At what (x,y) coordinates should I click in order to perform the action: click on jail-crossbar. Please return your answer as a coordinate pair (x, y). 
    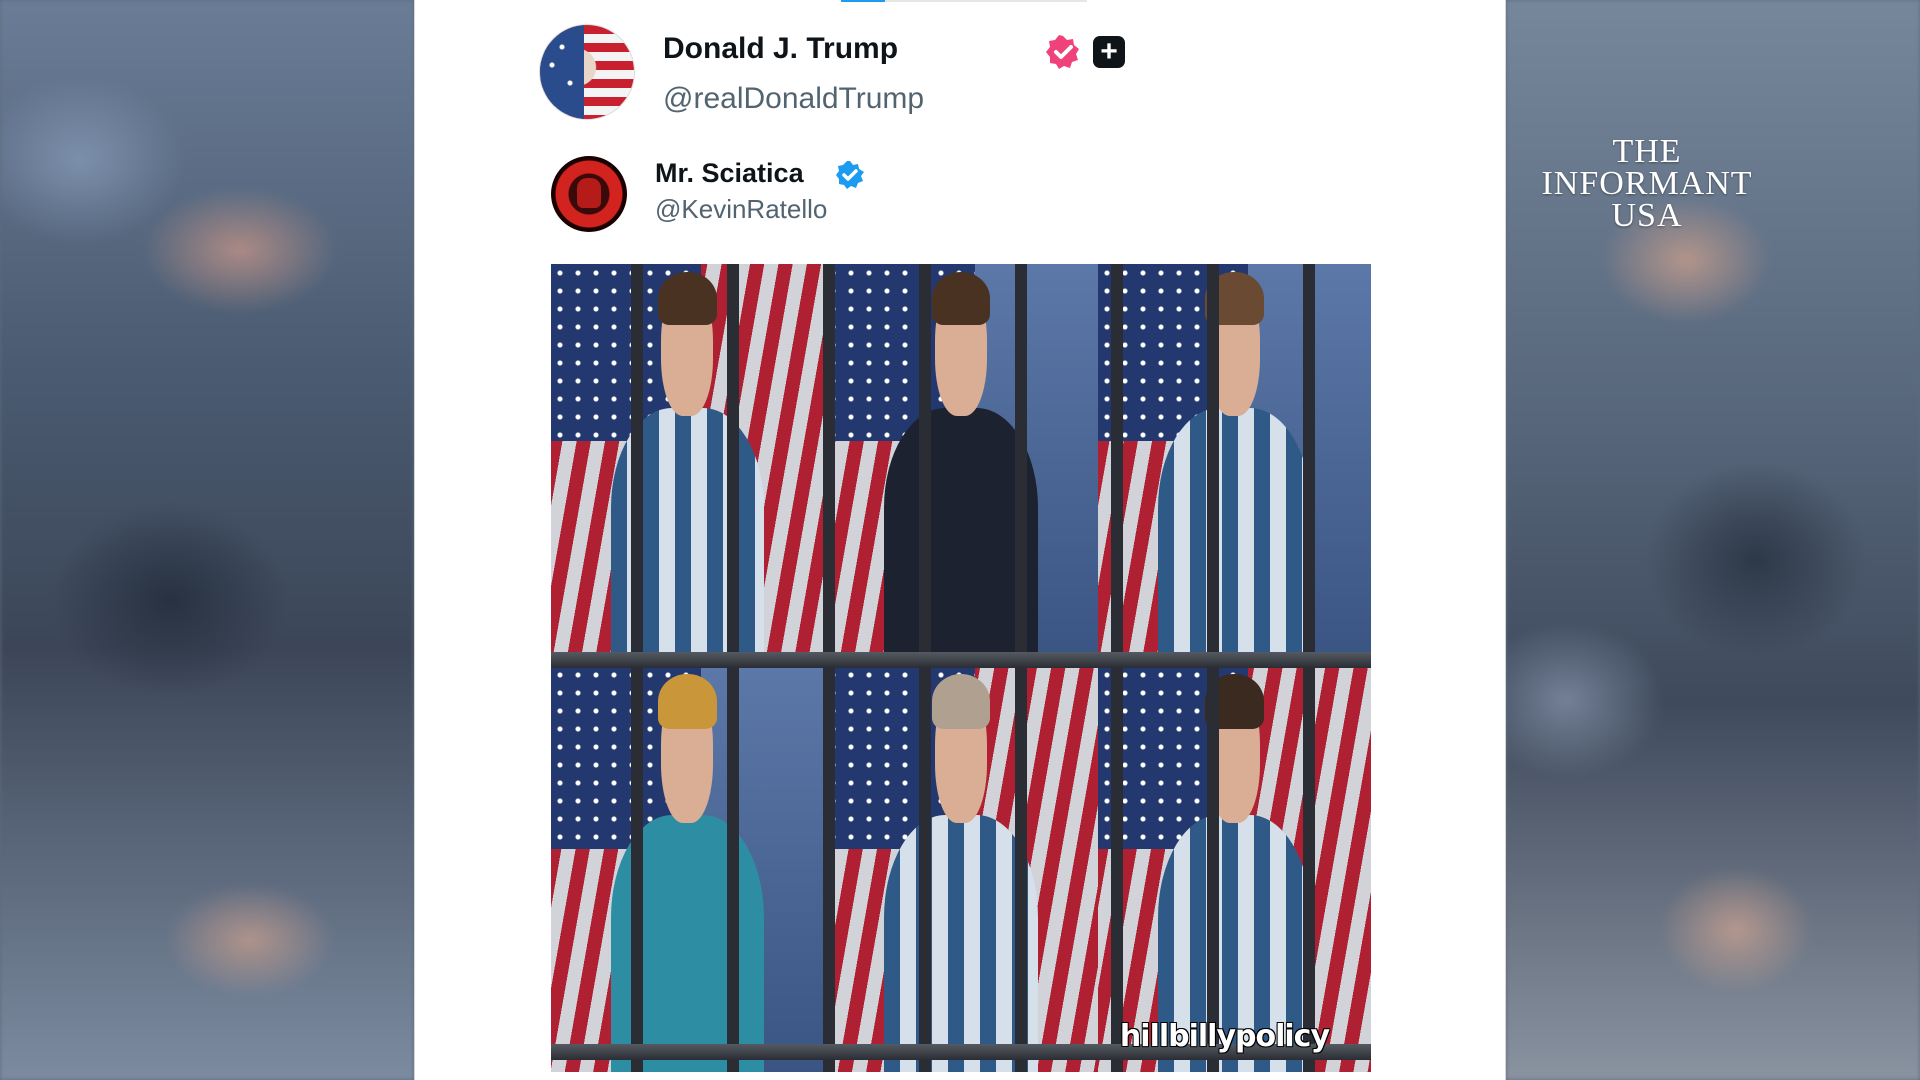
    Looking at the image, I should click on (961, 660).